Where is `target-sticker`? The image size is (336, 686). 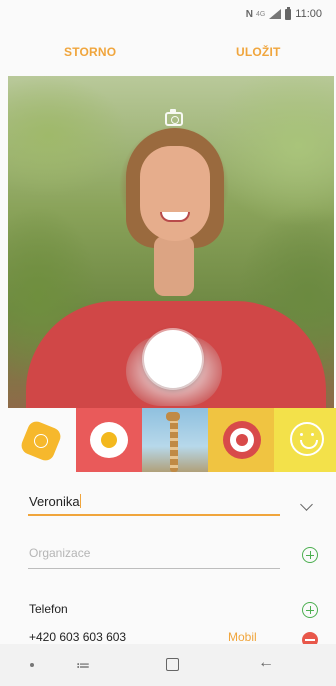 target-sticker is located at coordinates (241, 440).